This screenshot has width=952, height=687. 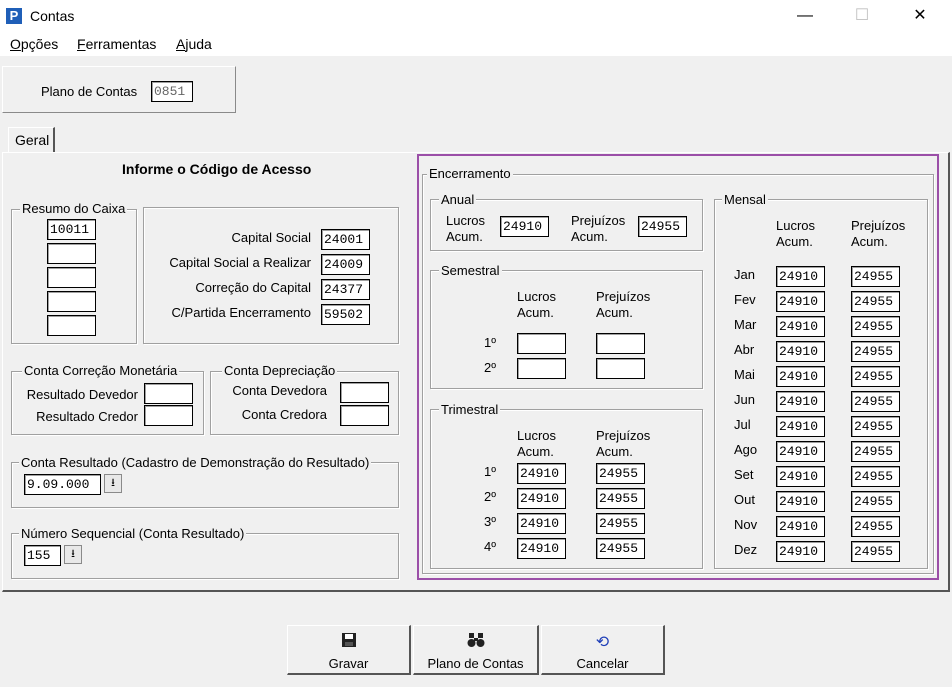 What do you see at coordinates (121, 44) in the screenshot?
I see `menu-ferramentas-label: erramentas` at bounding box center [121, 44].